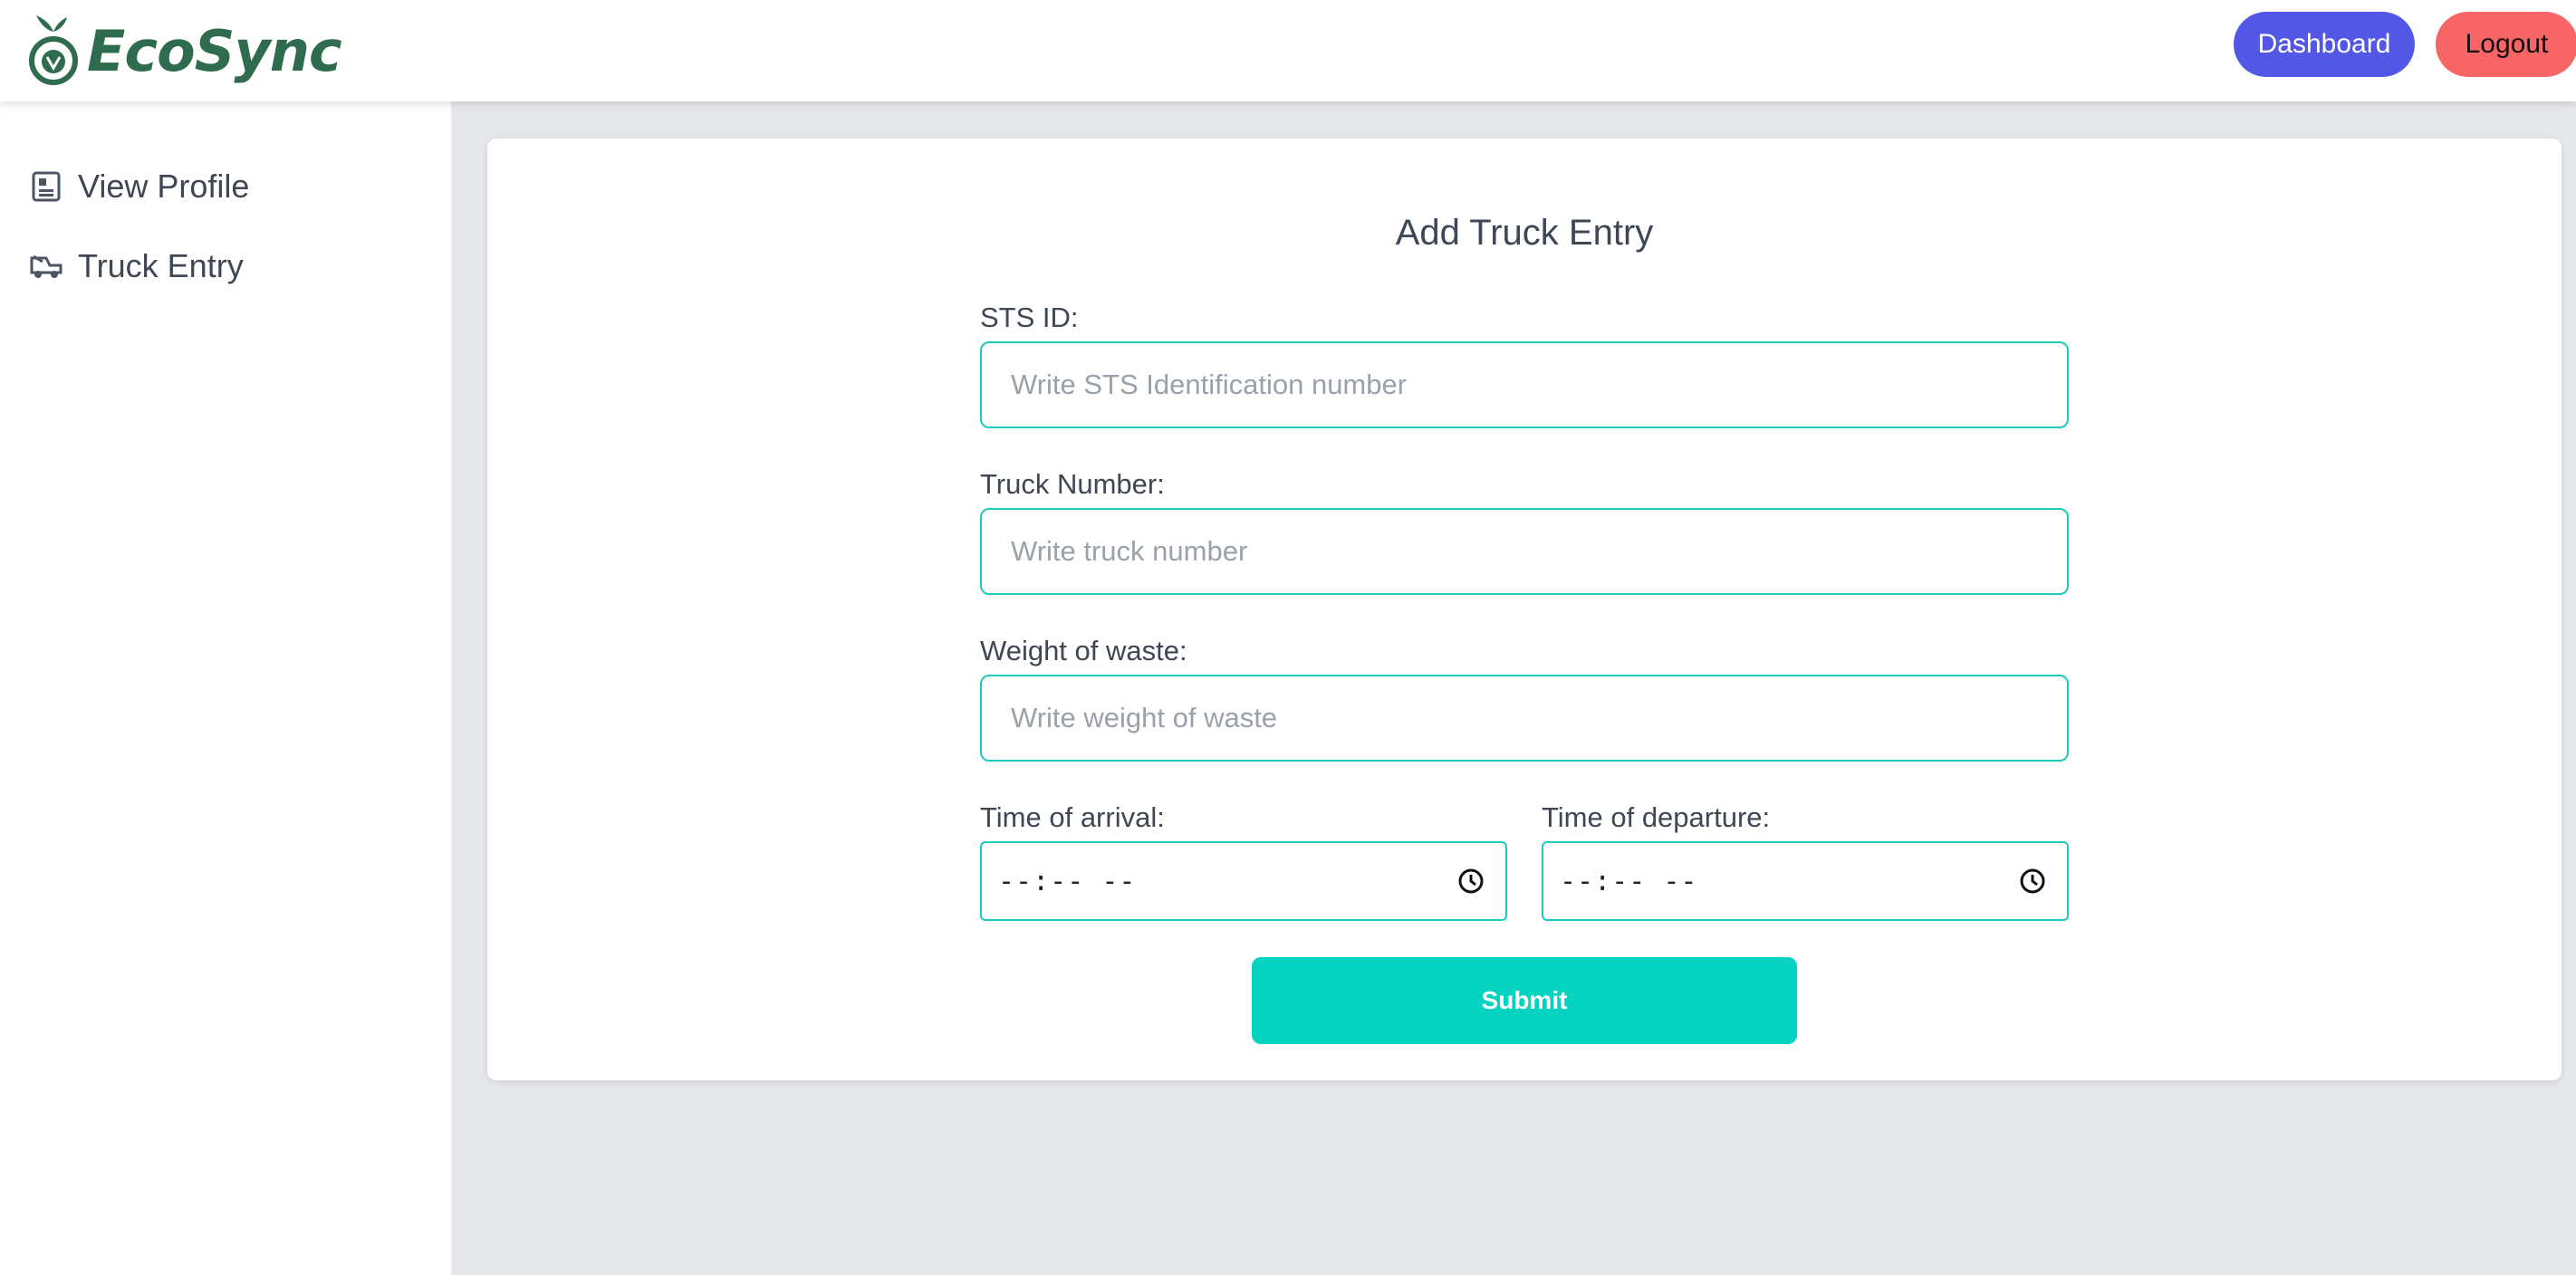  I want to click on sts-id-label: STS ID:, so click(1029, 317).